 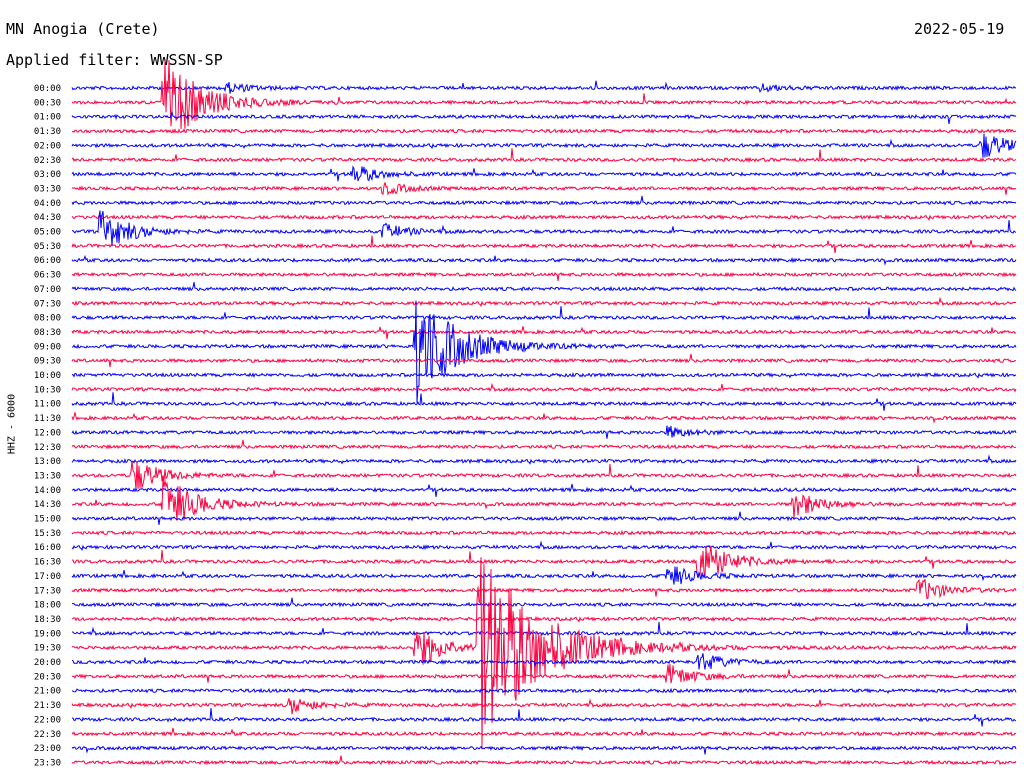 What do you see at coordinates (47, 720) in the screenshot?
I see `row-time-label: 22:00` at bounding box center [47, 720].